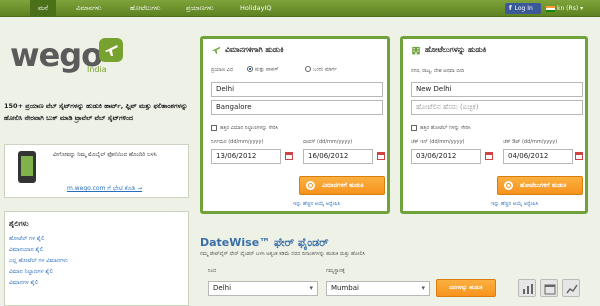 This screenshot has height=306, width=600. What do you see at coordinates (111, 50) in the screenshot?
I see `plane-logo-icon` at bounding box center [111, 50].